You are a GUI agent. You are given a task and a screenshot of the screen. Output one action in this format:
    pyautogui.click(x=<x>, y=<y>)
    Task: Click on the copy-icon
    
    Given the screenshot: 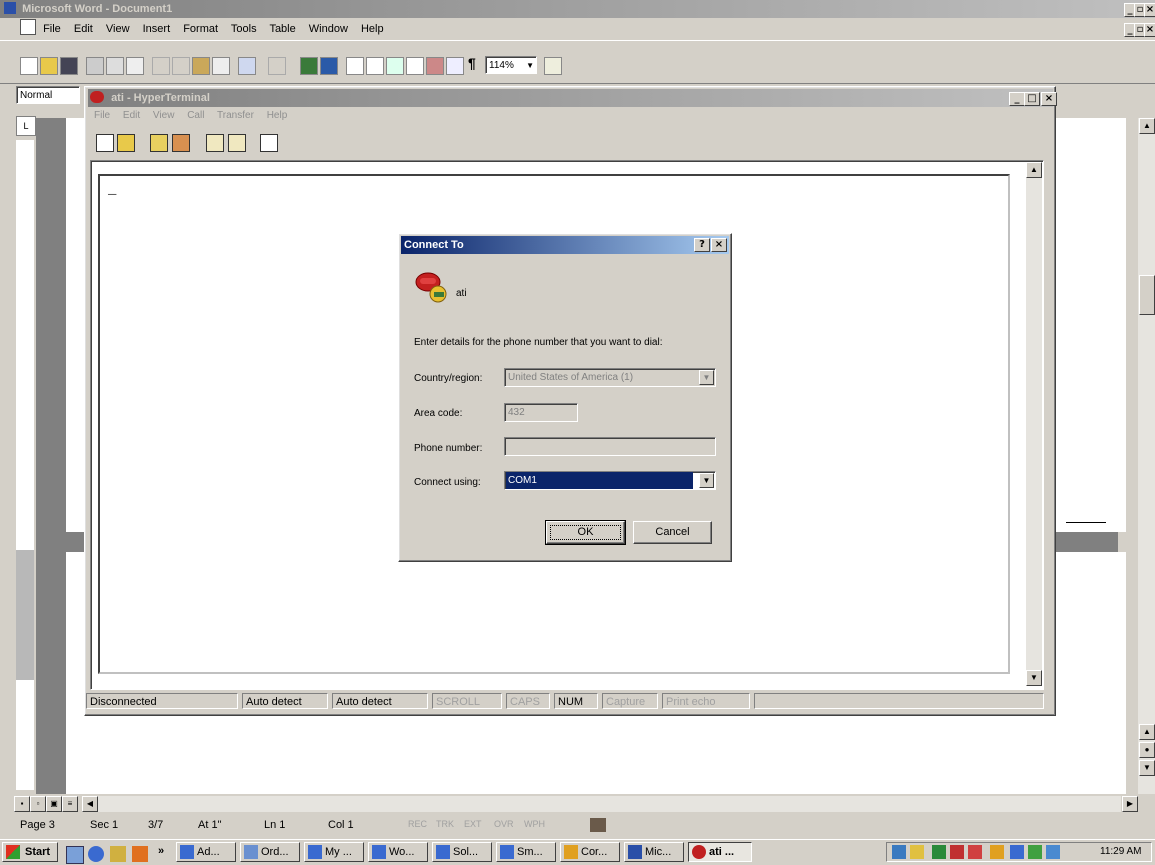 What is the action you would take?
    pyautogui.click(x=181, y=66)
    